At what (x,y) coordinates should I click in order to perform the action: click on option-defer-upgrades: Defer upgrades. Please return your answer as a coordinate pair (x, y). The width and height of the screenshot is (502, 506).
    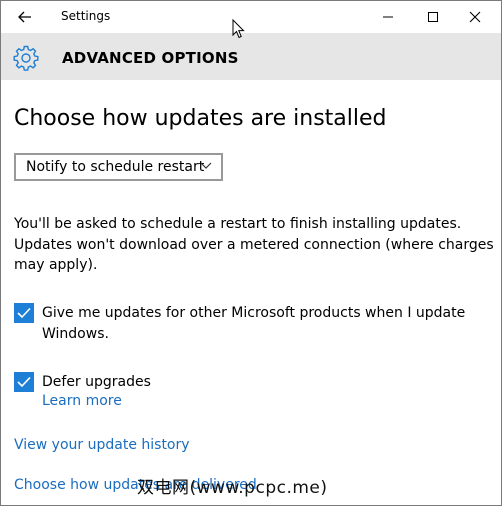
    Looking at the image, I should click on (82, 382).